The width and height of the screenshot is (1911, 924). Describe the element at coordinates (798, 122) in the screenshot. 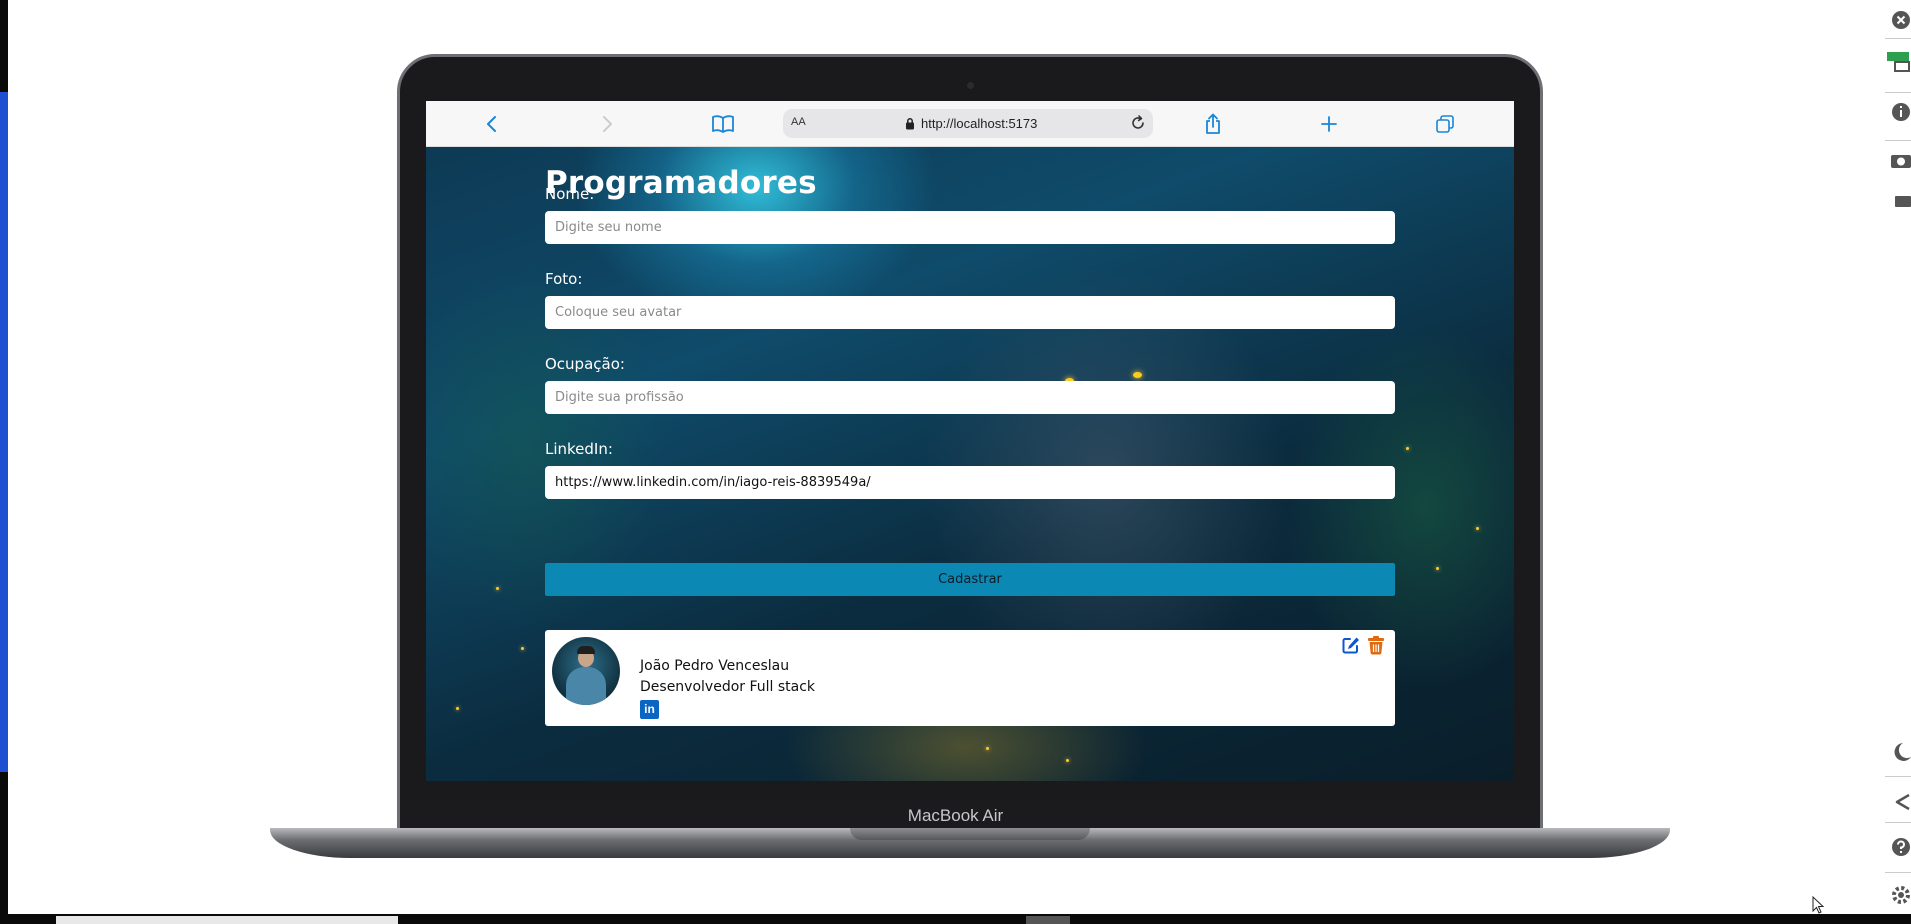

I see `text-size-button: AA` at that location.